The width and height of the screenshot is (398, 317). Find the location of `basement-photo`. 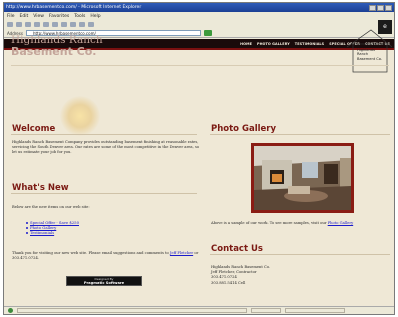

basement-photo is located at coordinates (302, 178).